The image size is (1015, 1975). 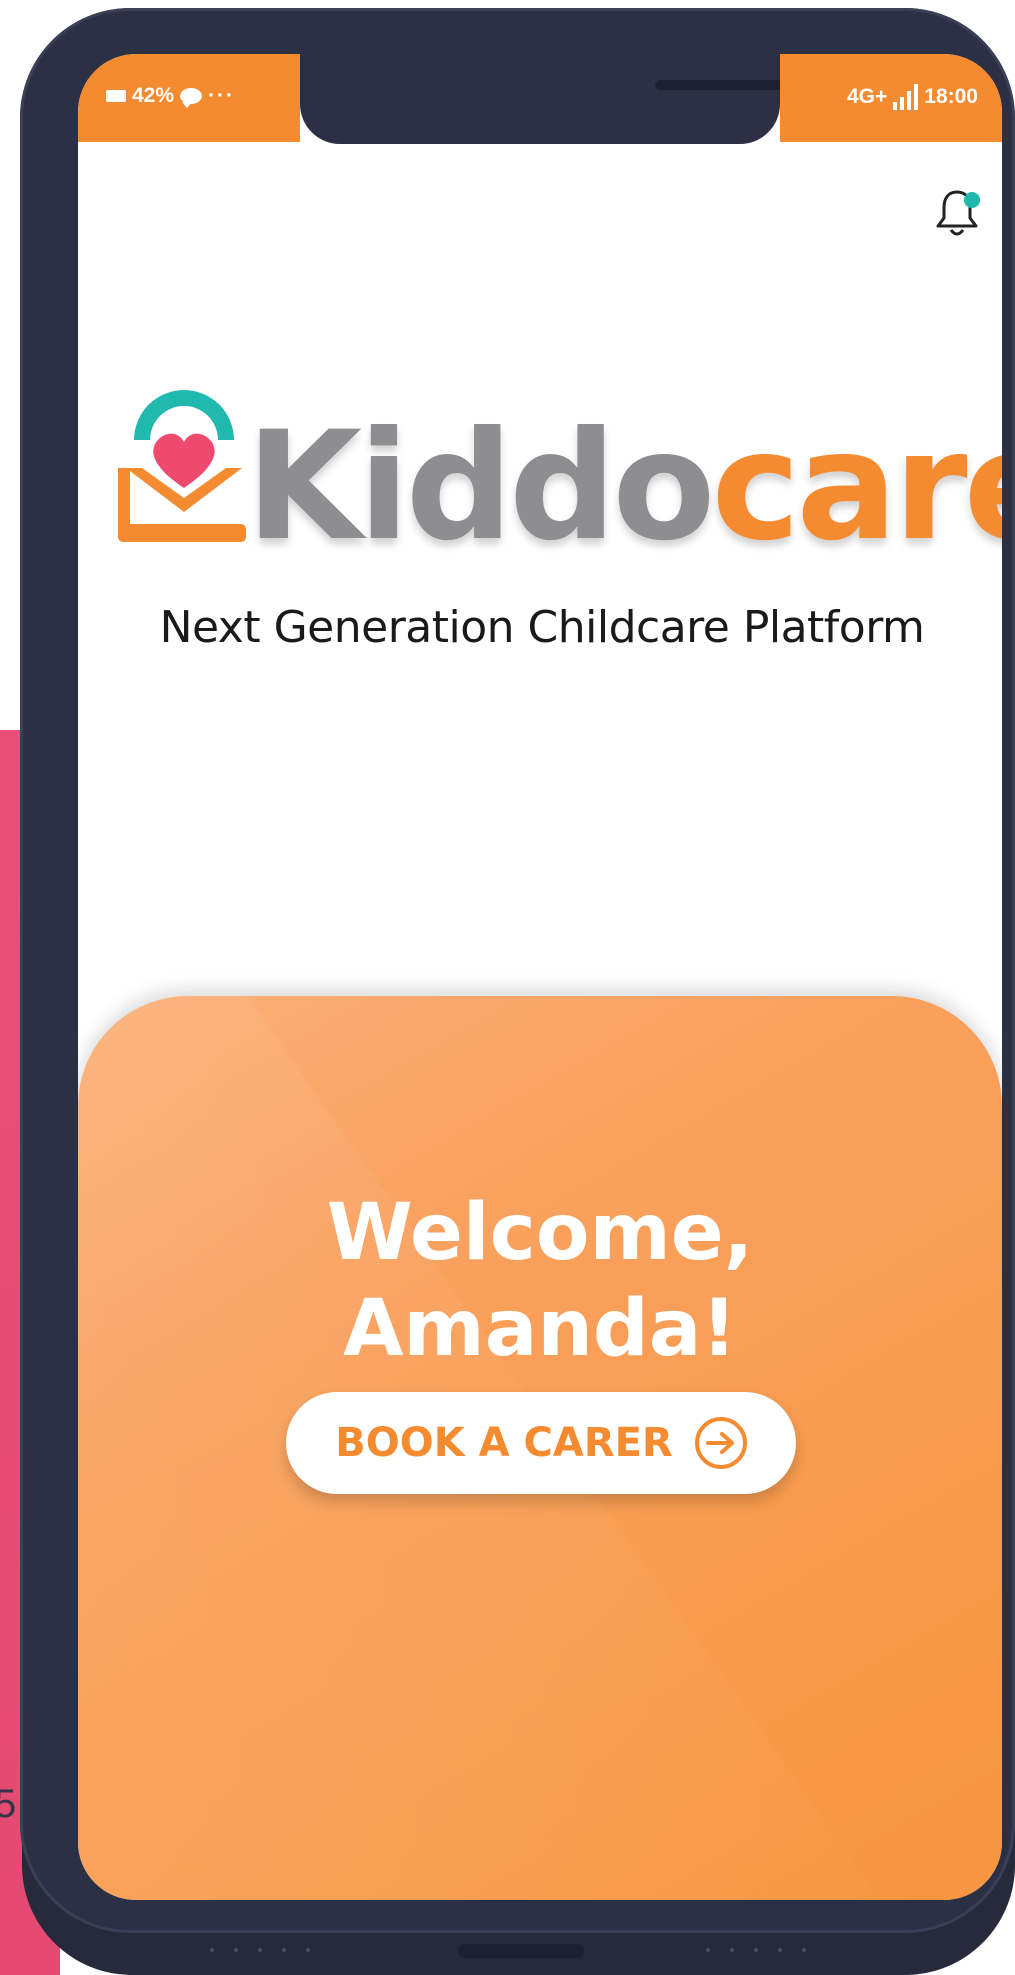 I want to click on signal-icon, so click(x=906, y=97).